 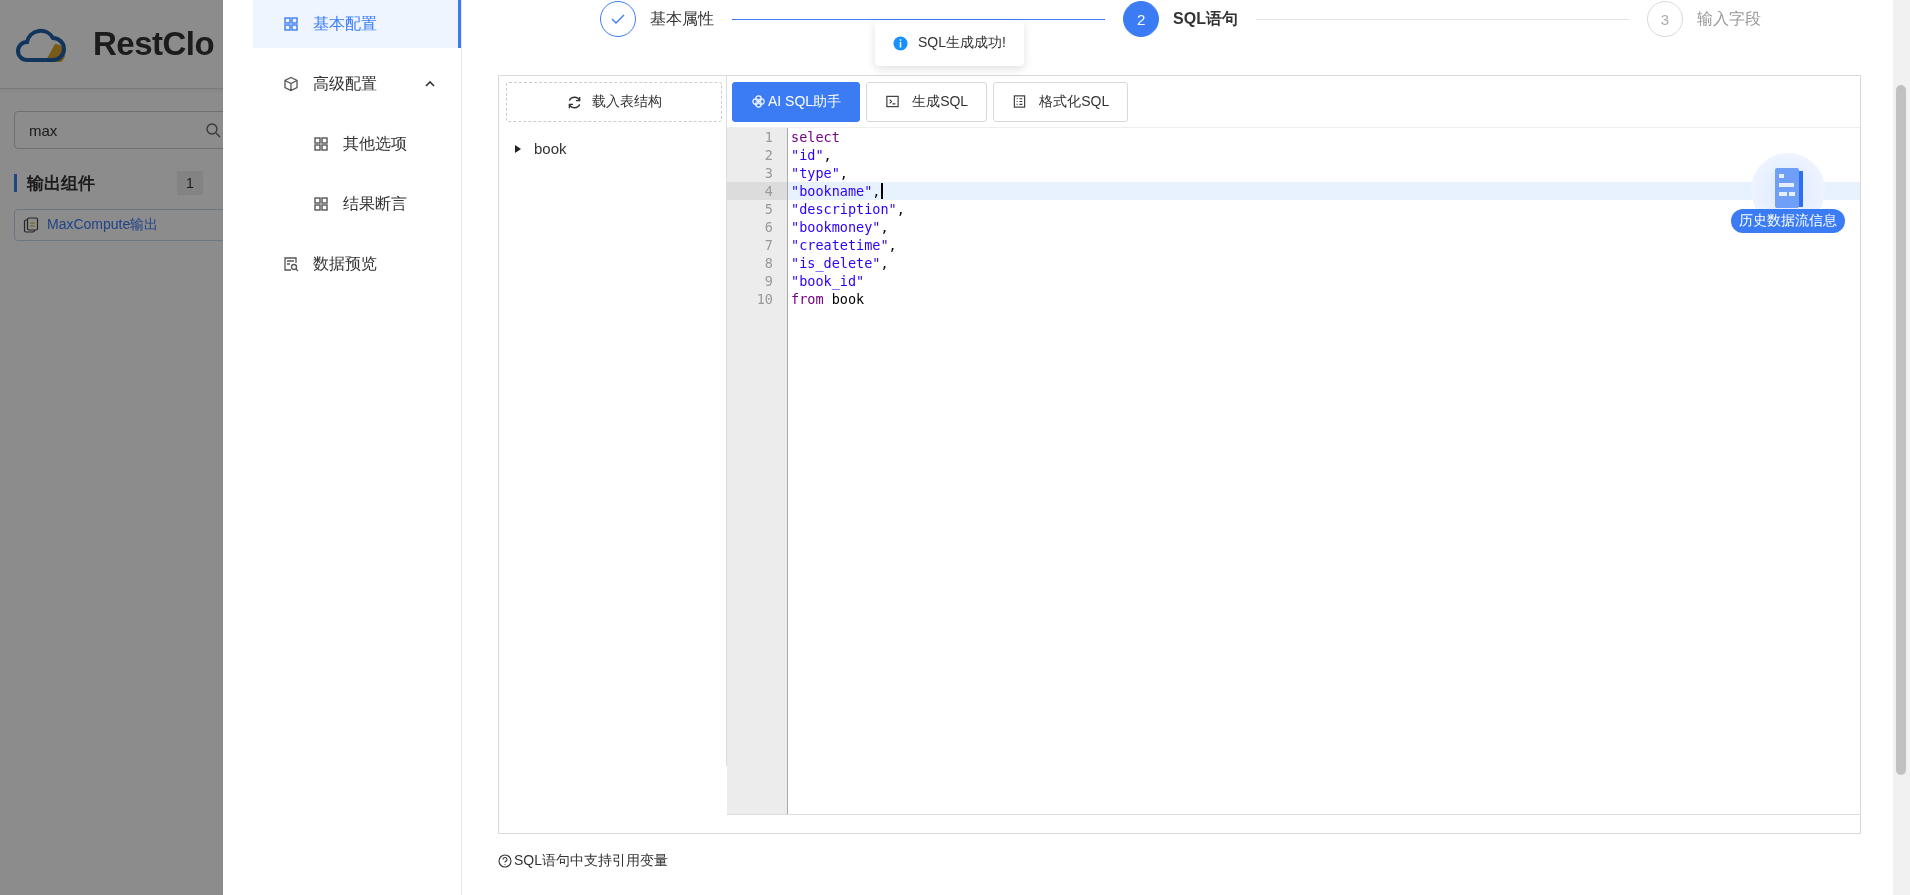 I want to click on ai-icon, so click(x=758, y=101).